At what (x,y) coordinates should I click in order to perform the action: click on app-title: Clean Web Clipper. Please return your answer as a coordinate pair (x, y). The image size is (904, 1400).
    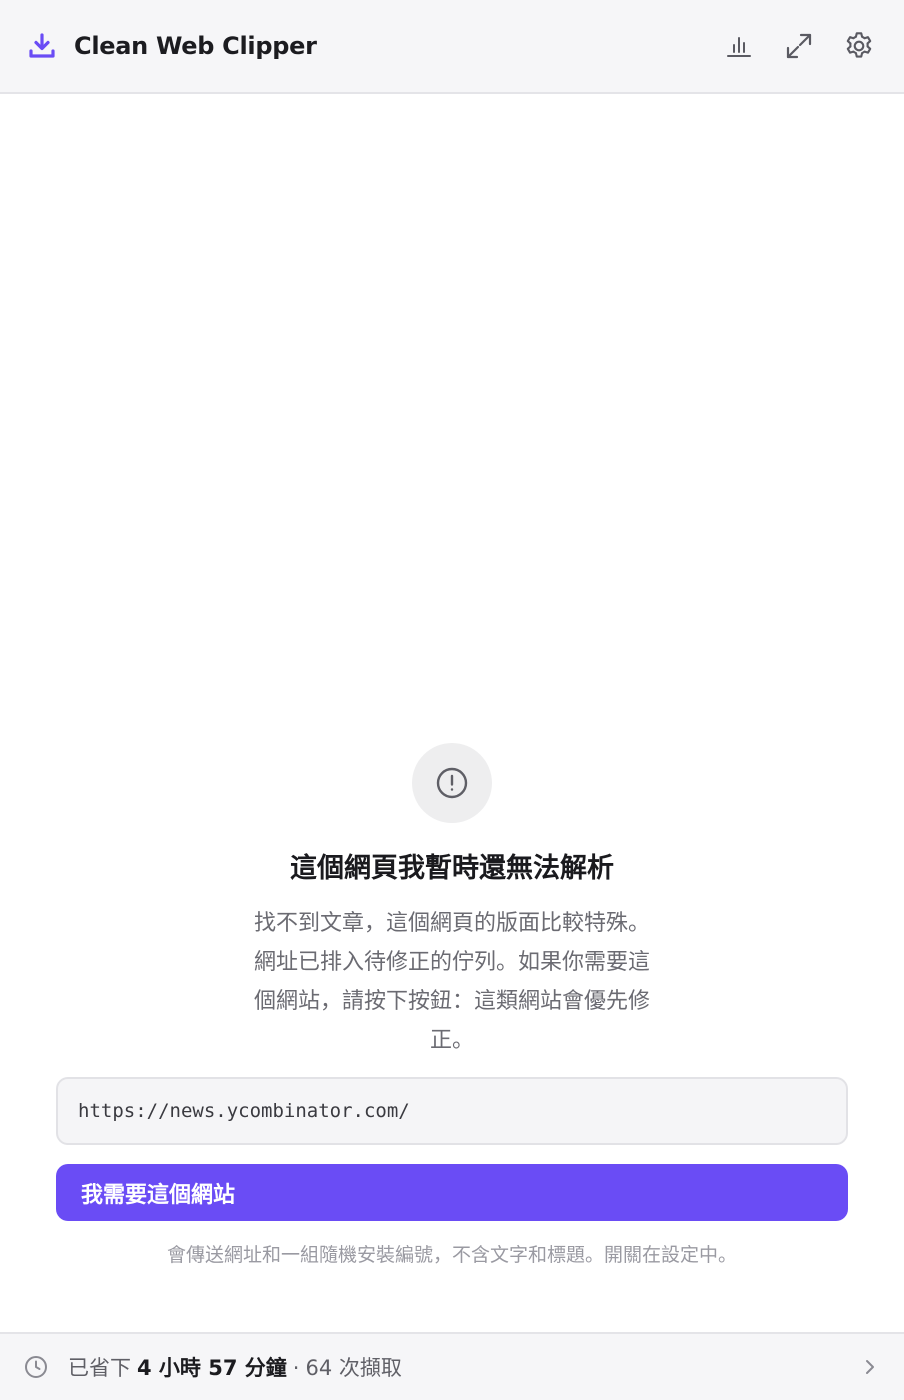
    Looking at the image, I should click on (195, 46).